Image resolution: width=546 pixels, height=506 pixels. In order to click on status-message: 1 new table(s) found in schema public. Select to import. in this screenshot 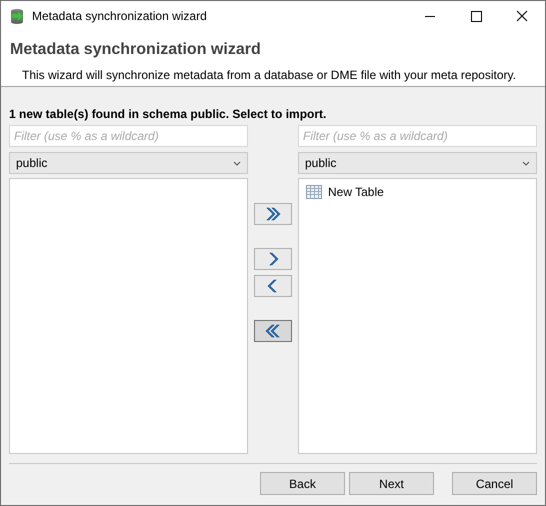, I will do `click(168, 114)`.